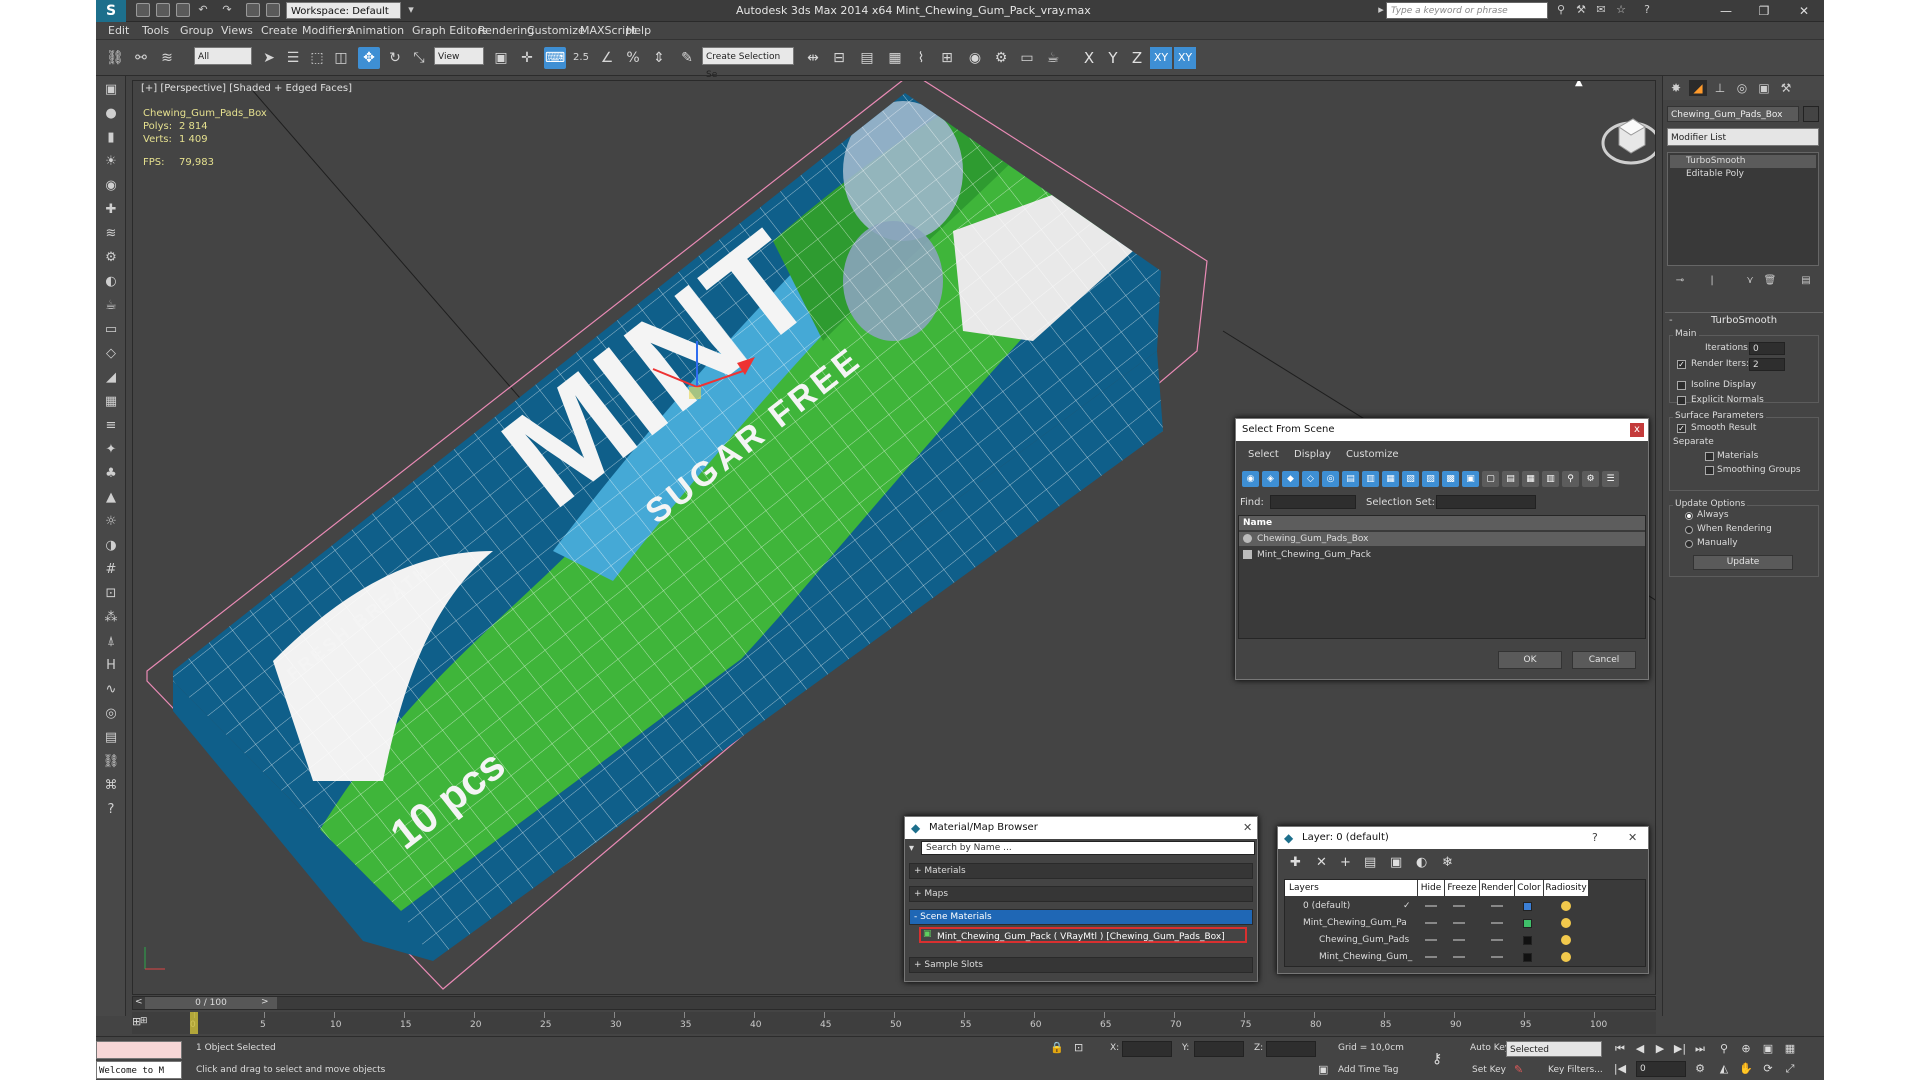 This screenshot has height=1080, width=1920. I want to click on time-prev-icon: <, so click(139, 1002).